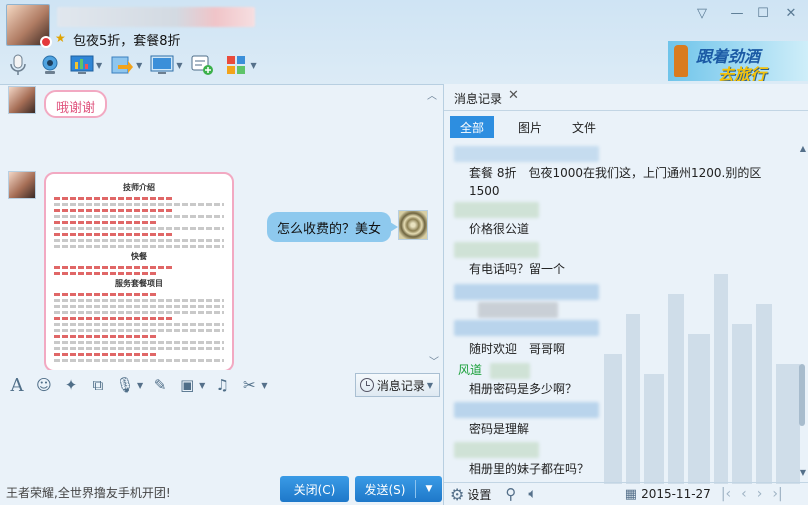 This screenshot has width=808, height=505. I want to click on my-avatar, so click(413, 225).